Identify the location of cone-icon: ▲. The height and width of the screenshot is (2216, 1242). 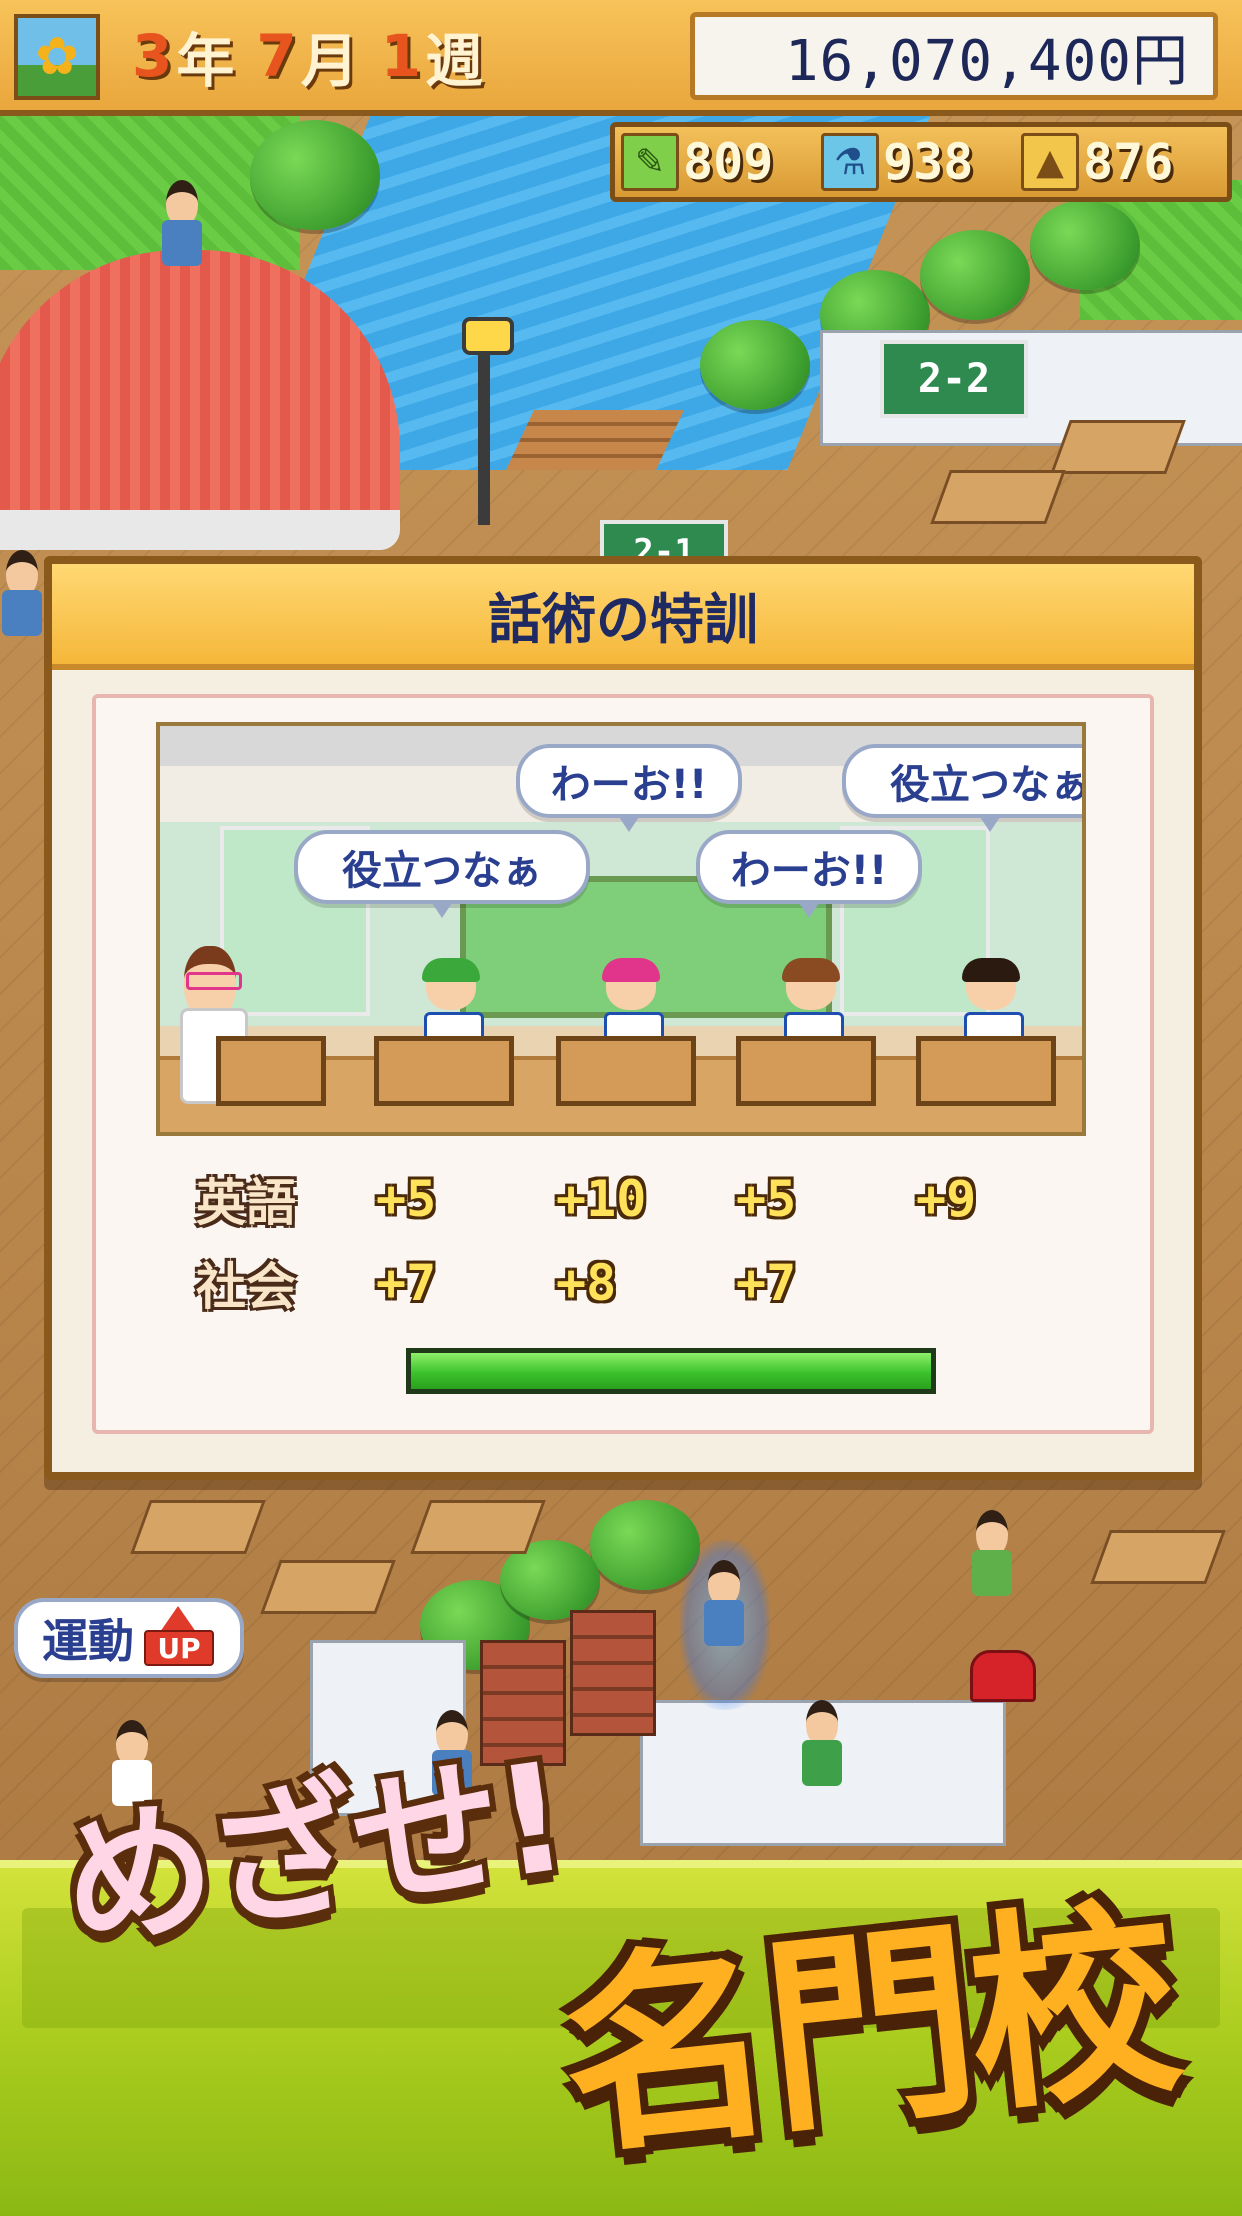
(1050, 162).